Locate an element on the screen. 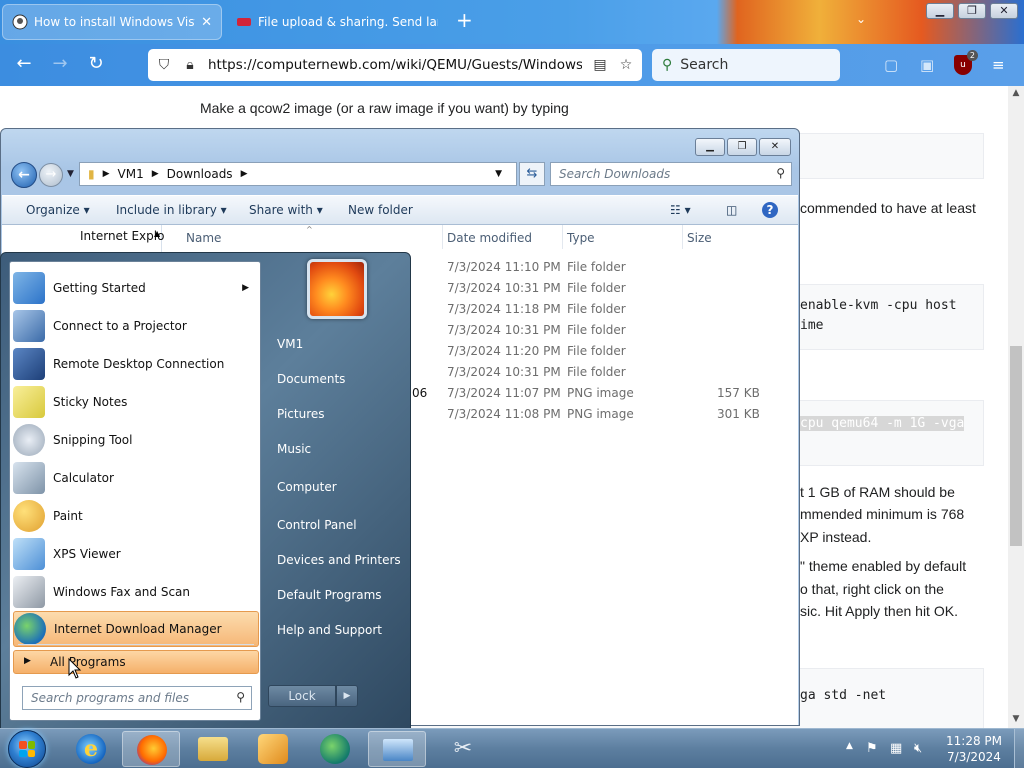  search-programs-input: Search programs and files ⚲ is located at coordinates (137, 698).